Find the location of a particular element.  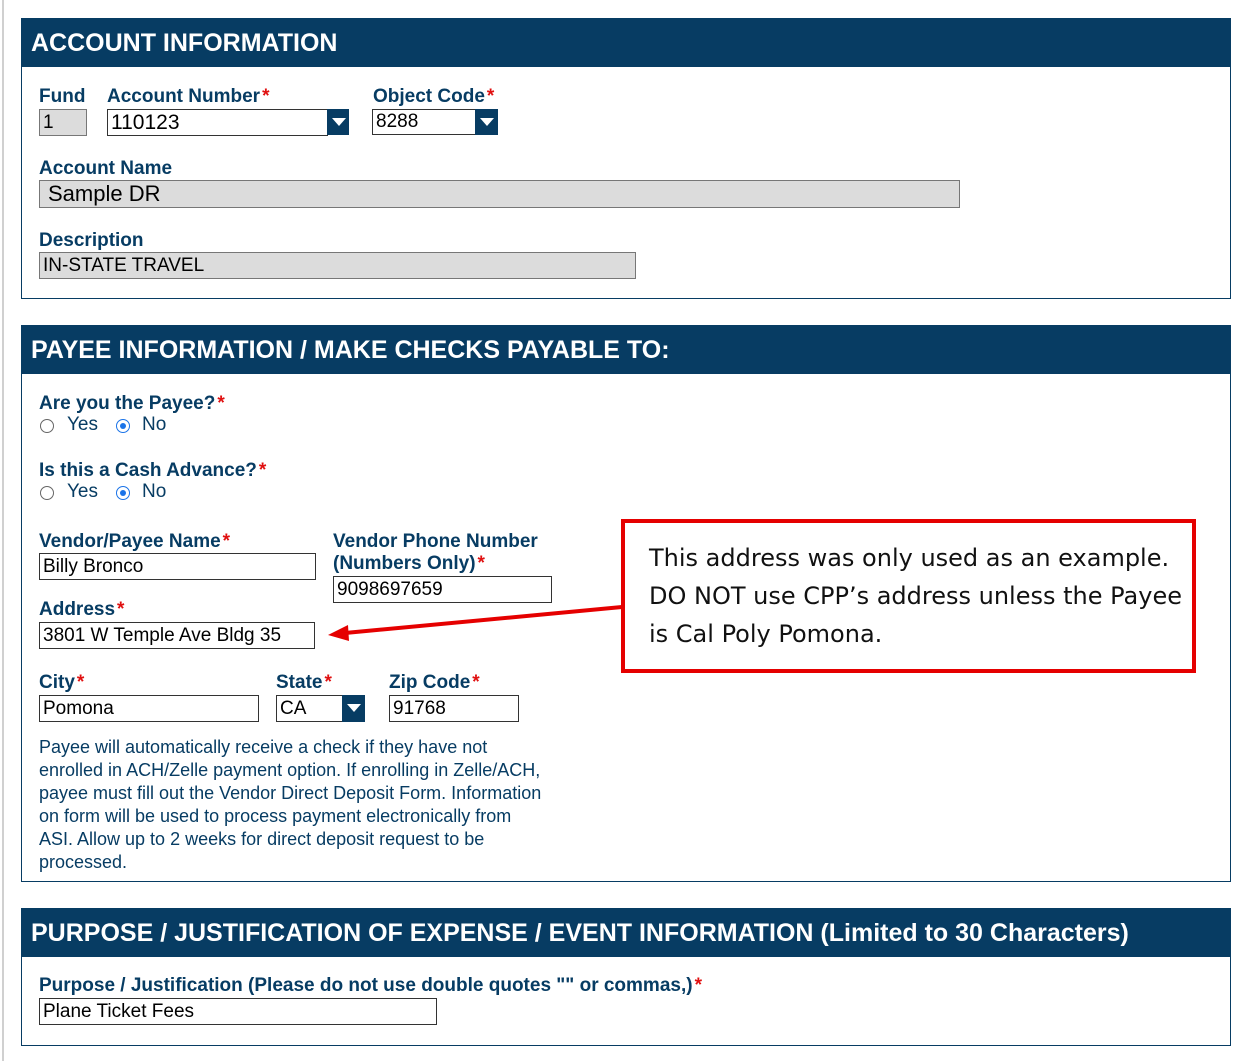

payee-no-radio is located at coordinates (123, 426).